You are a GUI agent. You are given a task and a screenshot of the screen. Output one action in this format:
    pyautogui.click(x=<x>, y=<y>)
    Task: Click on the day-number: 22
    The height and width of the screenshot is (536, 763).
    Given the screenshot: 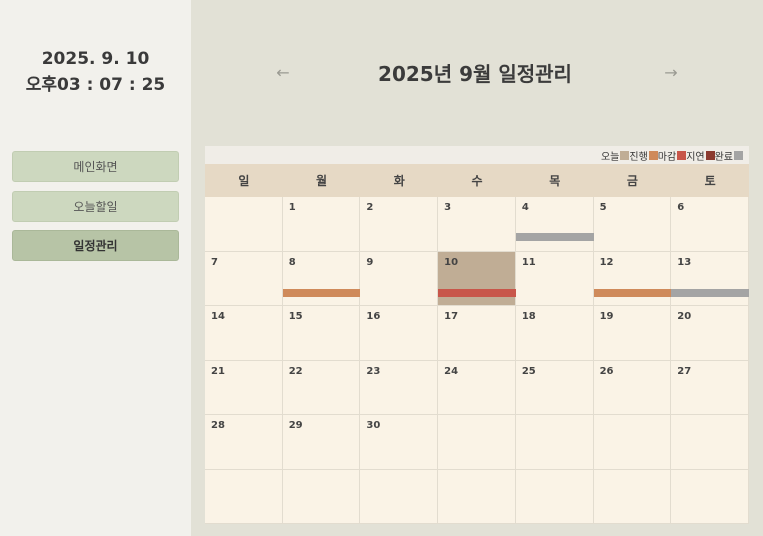 What is the action you would take?
    pyautogui.click(x=295, y=371)
    